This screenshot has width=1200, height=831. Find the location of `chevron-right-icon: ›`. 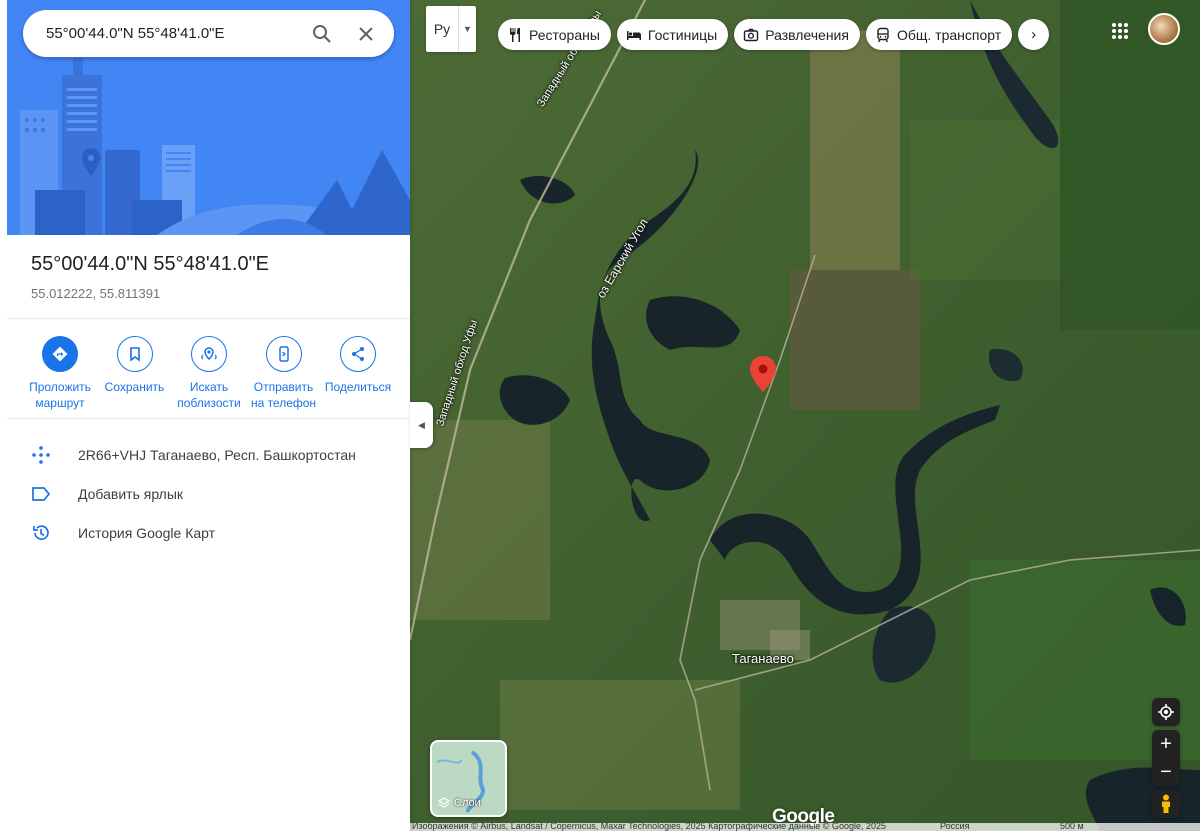

chevron-right-icon: › is located at coordinates (1034, 34).